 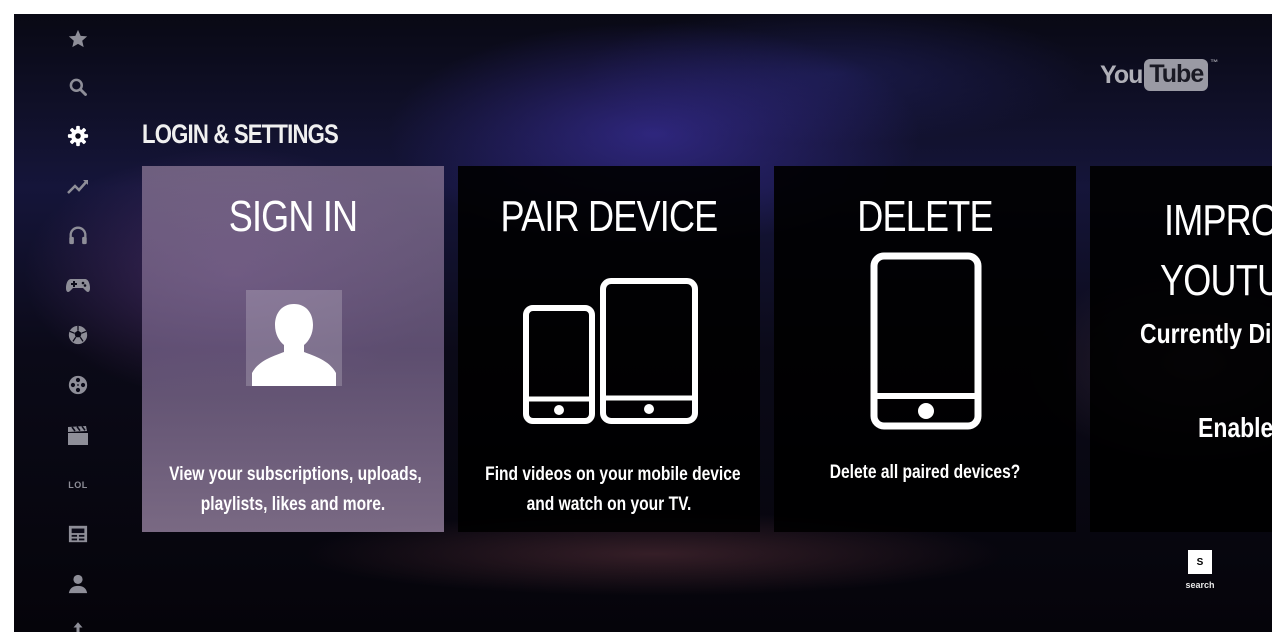 I want to click on sidebar-item-comedy: LOL, so click(x=78, y=485).